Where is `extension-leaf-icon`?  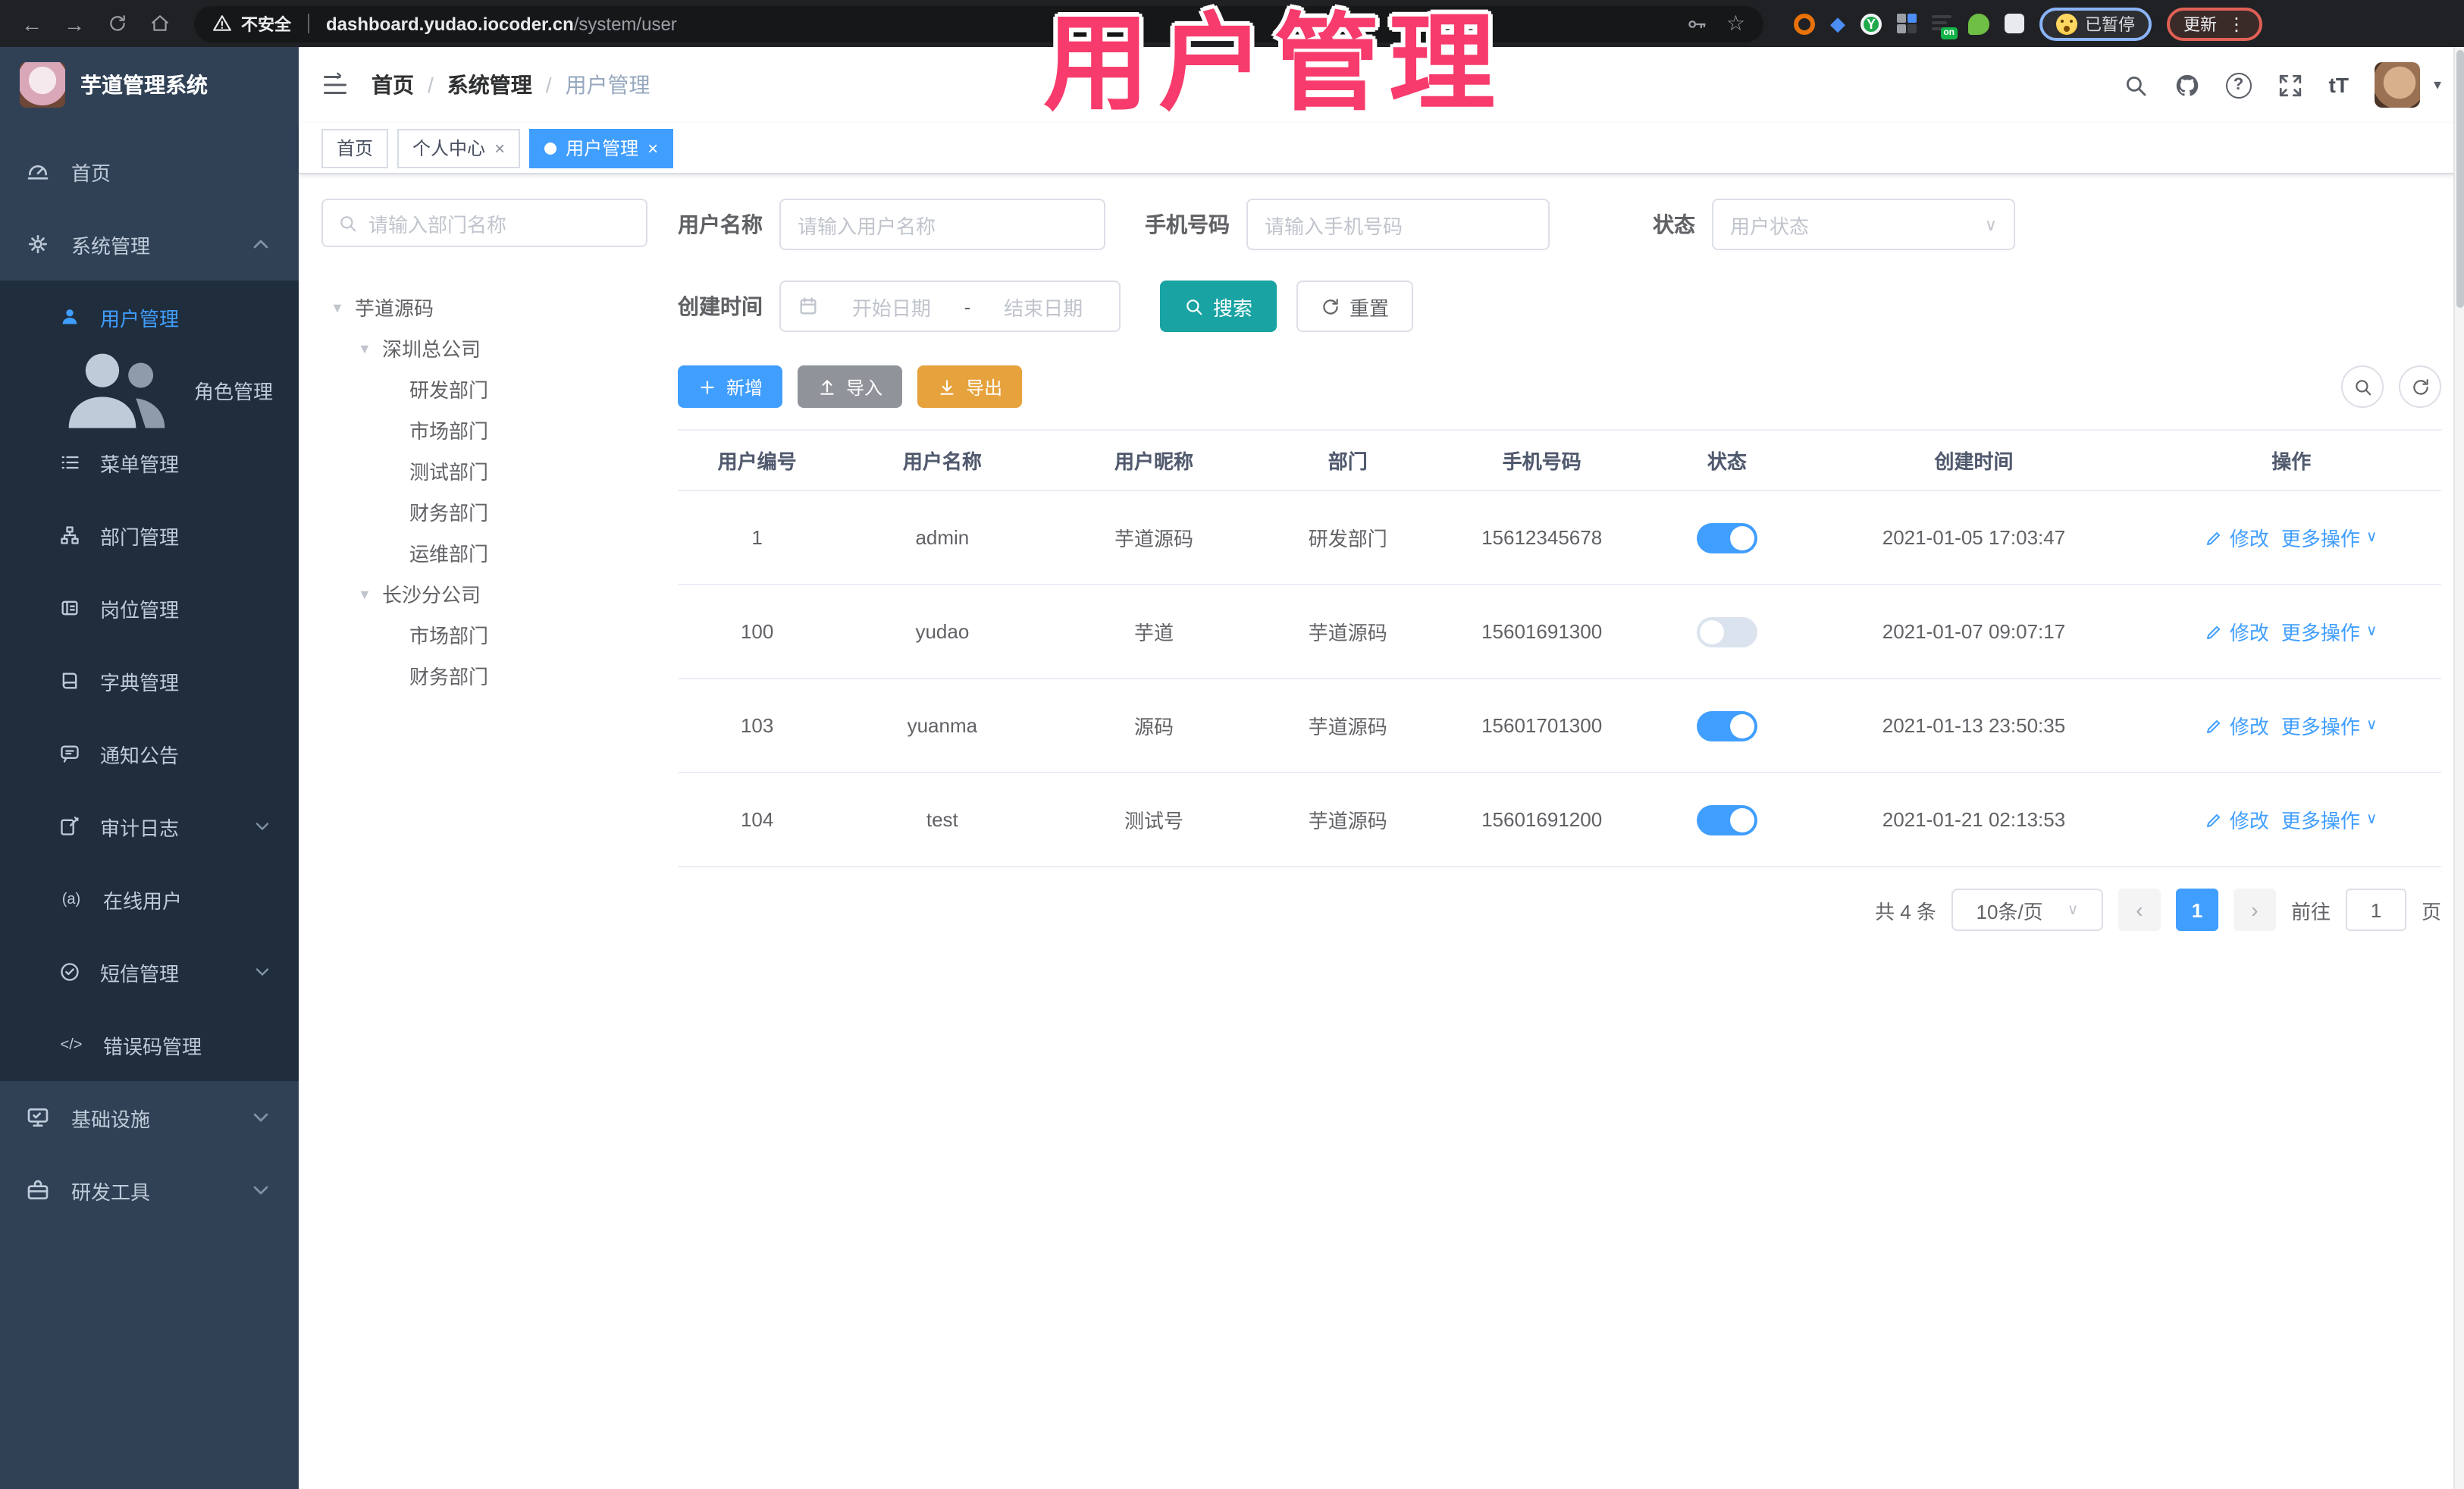 extension-leaf-icon is located at coordinates (1979, 23).